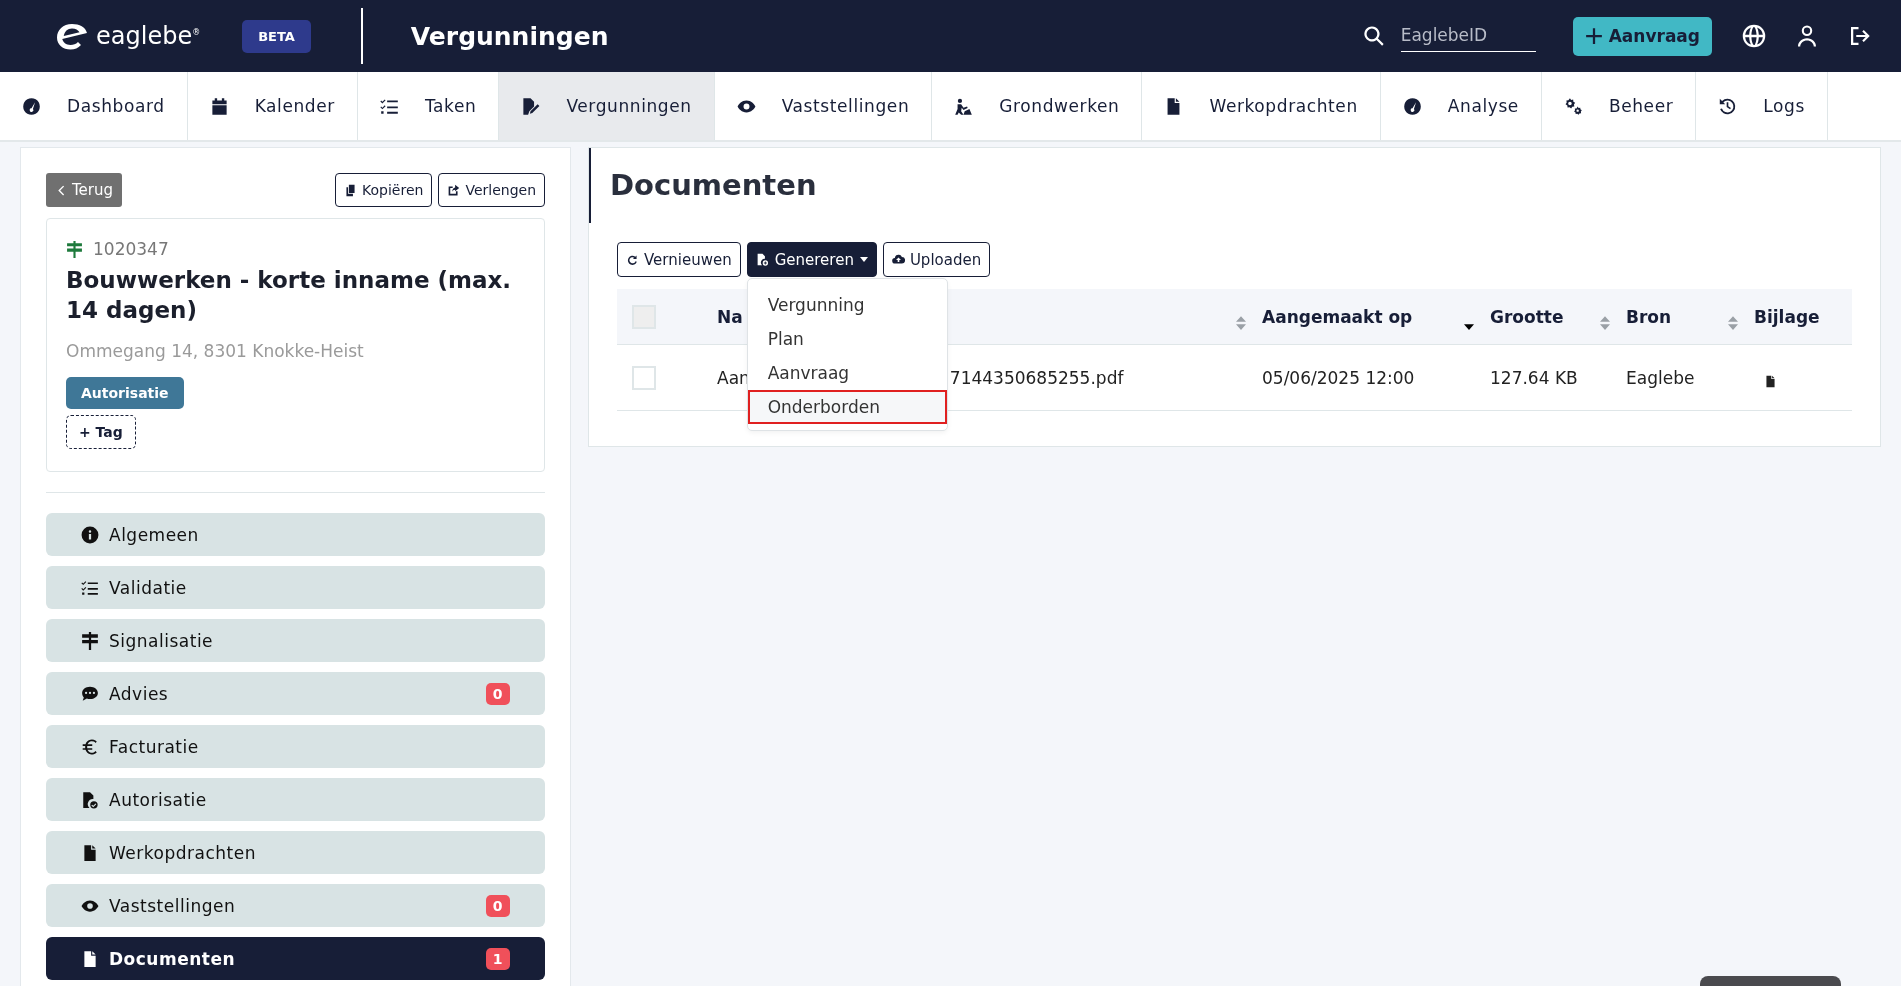  I want to click on refresh-button: Vernieuwen, so click(679, 259).